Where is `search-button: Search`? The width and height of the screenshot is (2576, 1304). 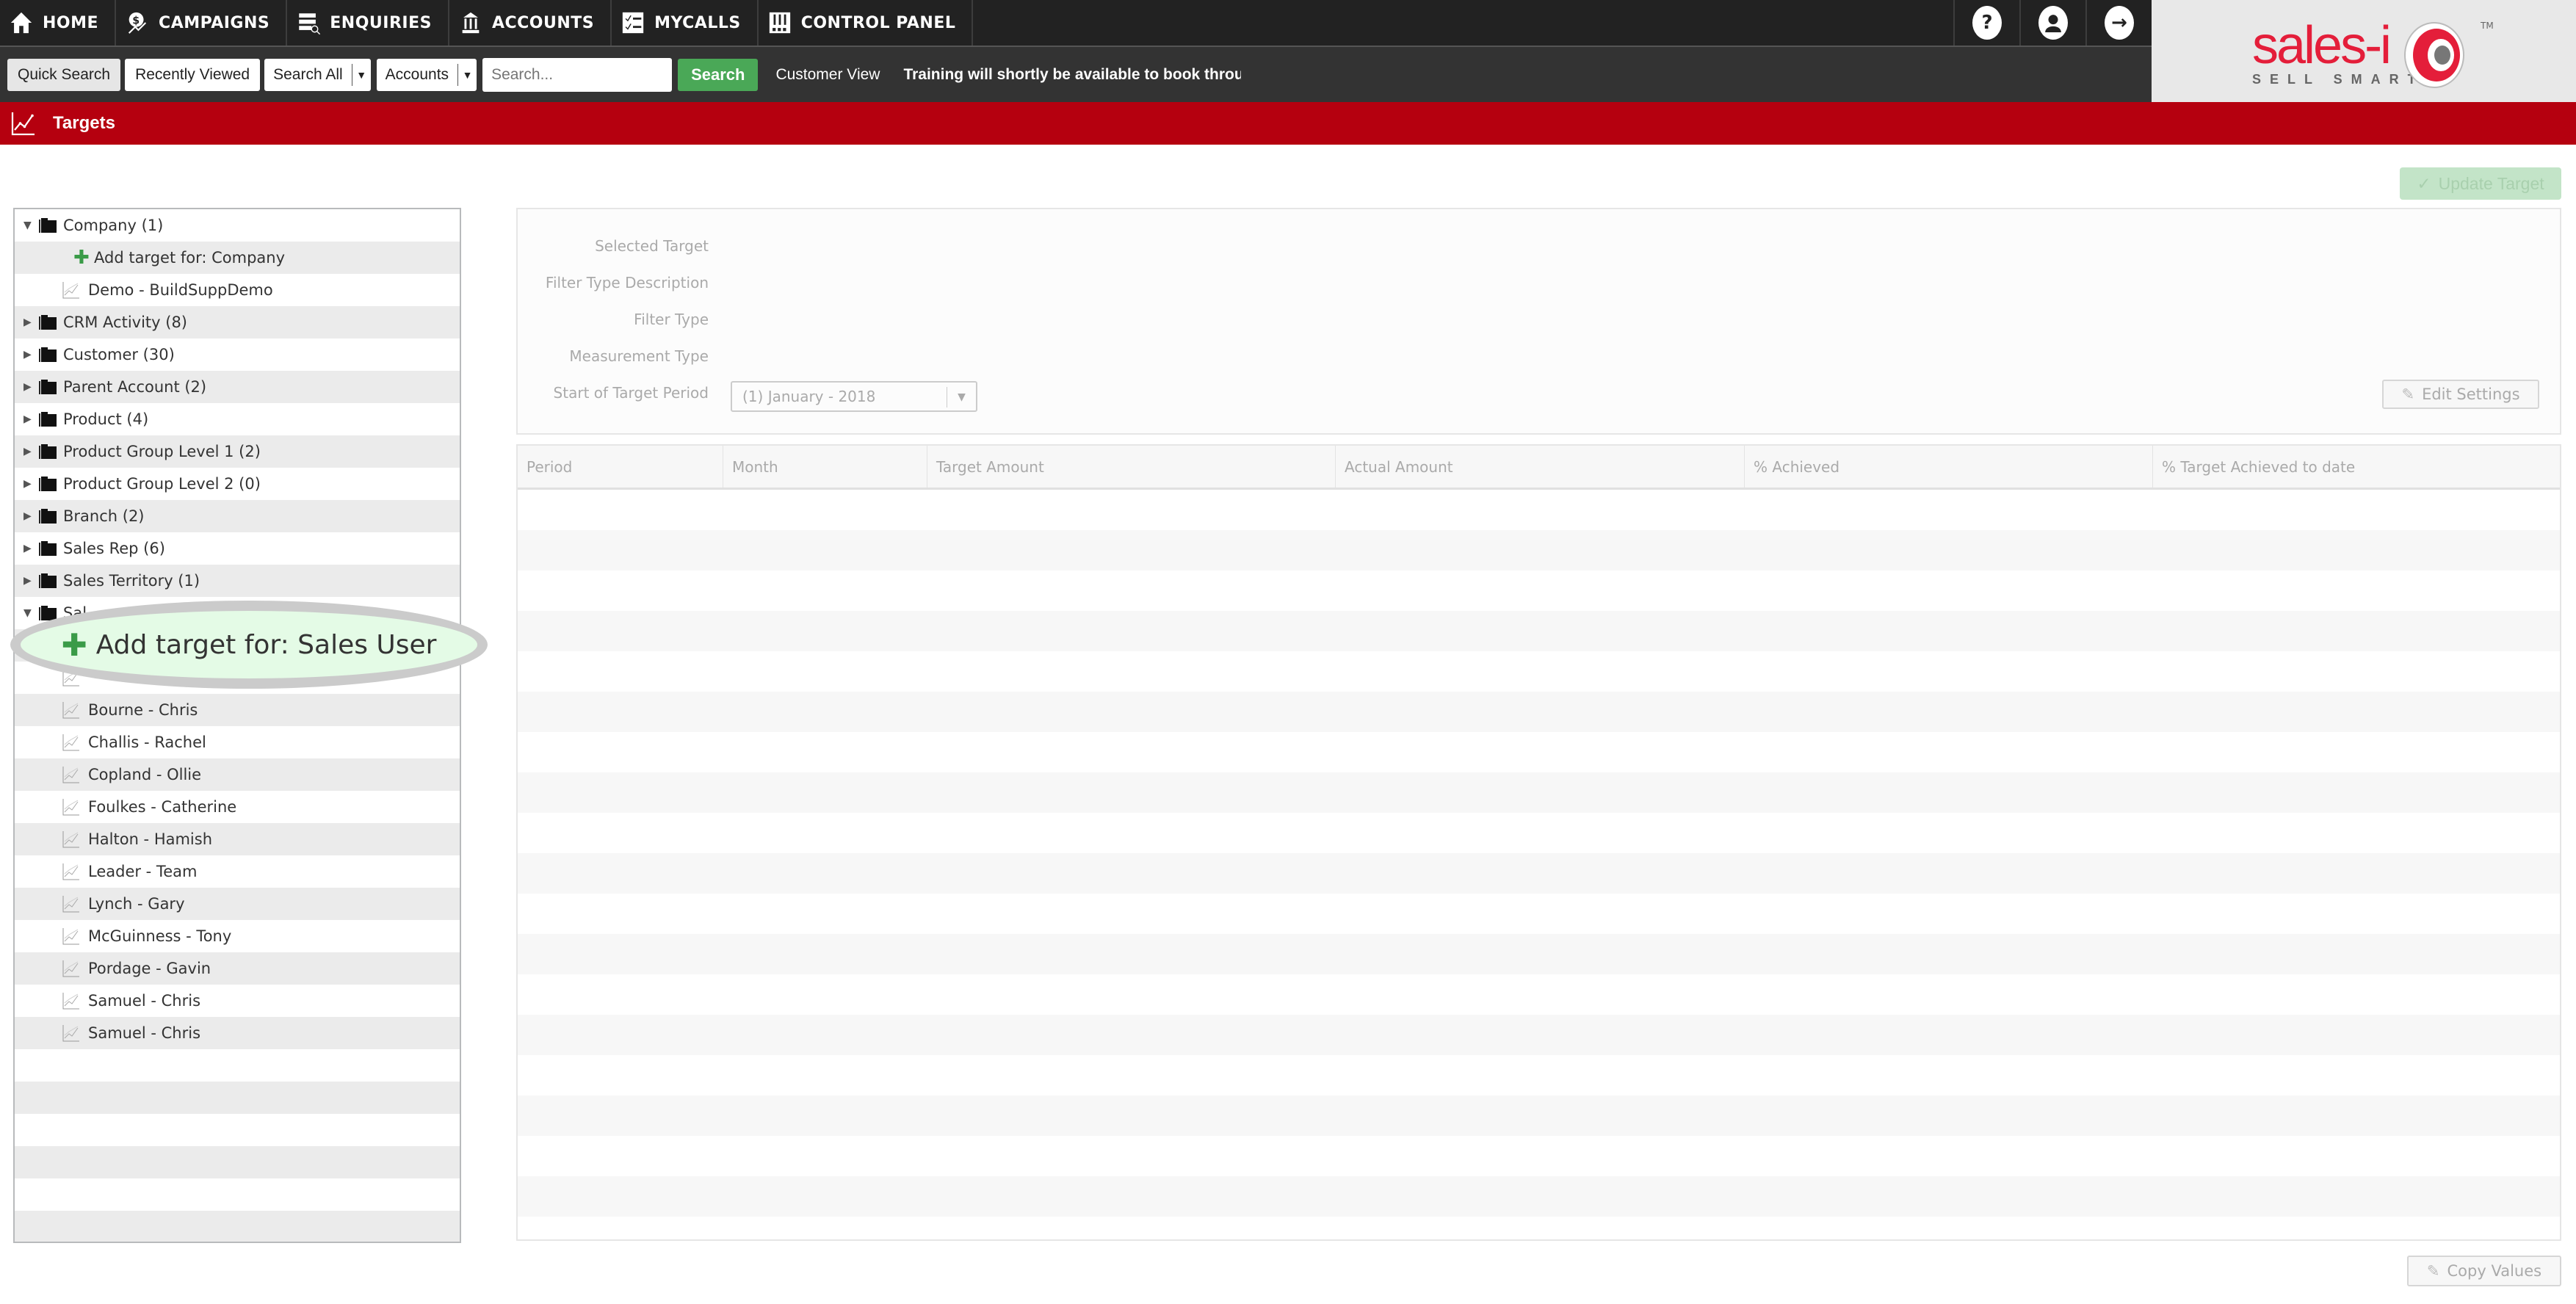 search-button: Search is located at coordinates (718, 74).